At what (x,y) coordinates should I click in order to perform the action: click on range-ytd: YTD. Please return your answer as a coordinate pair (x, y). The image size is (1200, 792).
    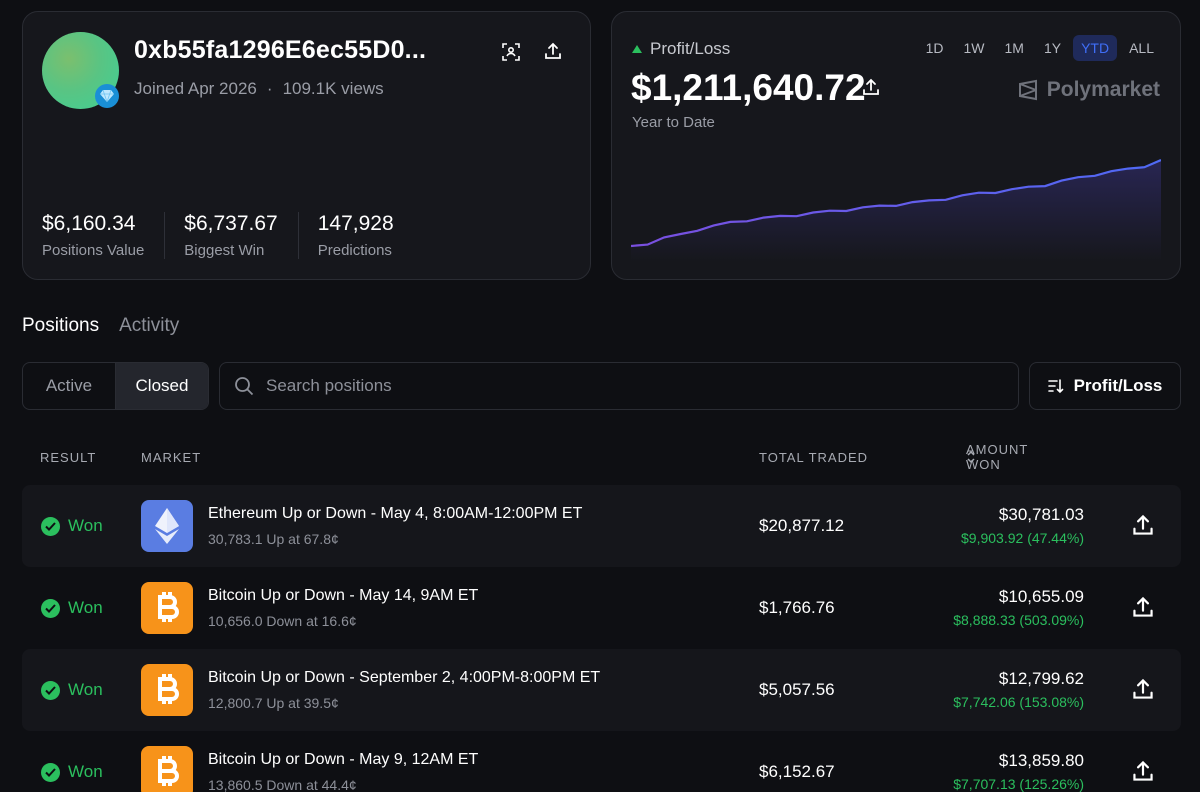
    Looking at the image, I should click on (1095, 48).